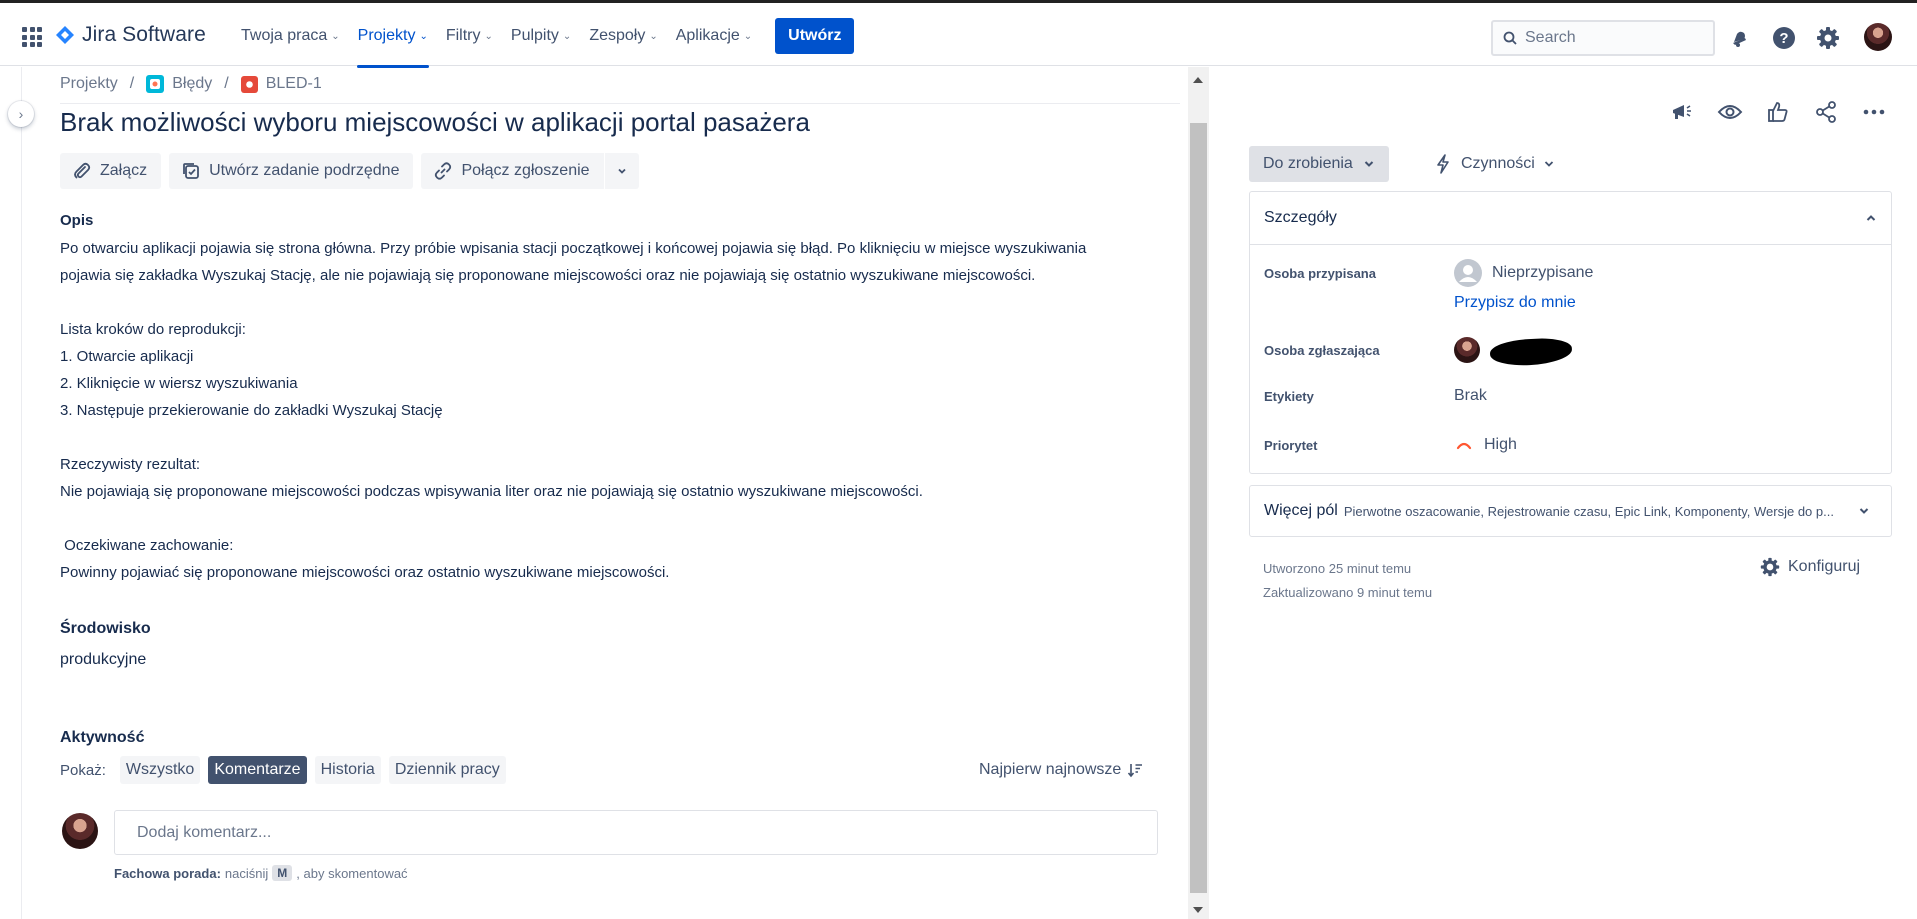  I want to click on status-dropdown: Do zrobienia, so click(1319, 164).